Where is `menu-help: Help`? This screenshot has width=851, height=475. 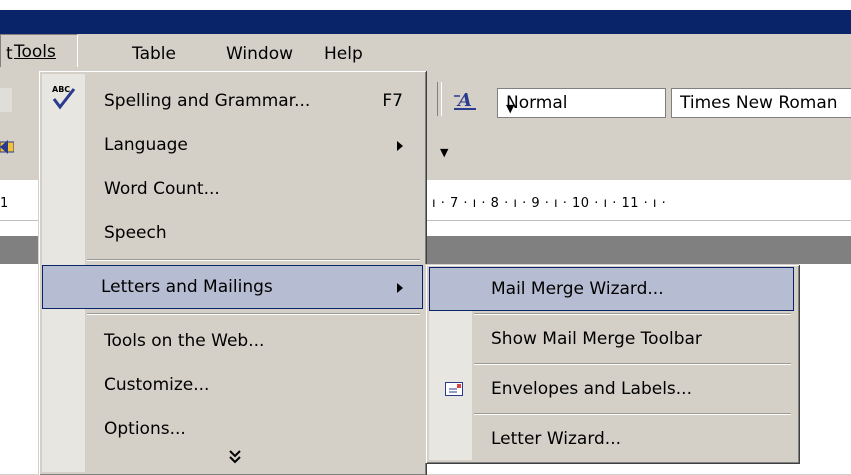 menu-help: Help is located at coordinates (343, 54).